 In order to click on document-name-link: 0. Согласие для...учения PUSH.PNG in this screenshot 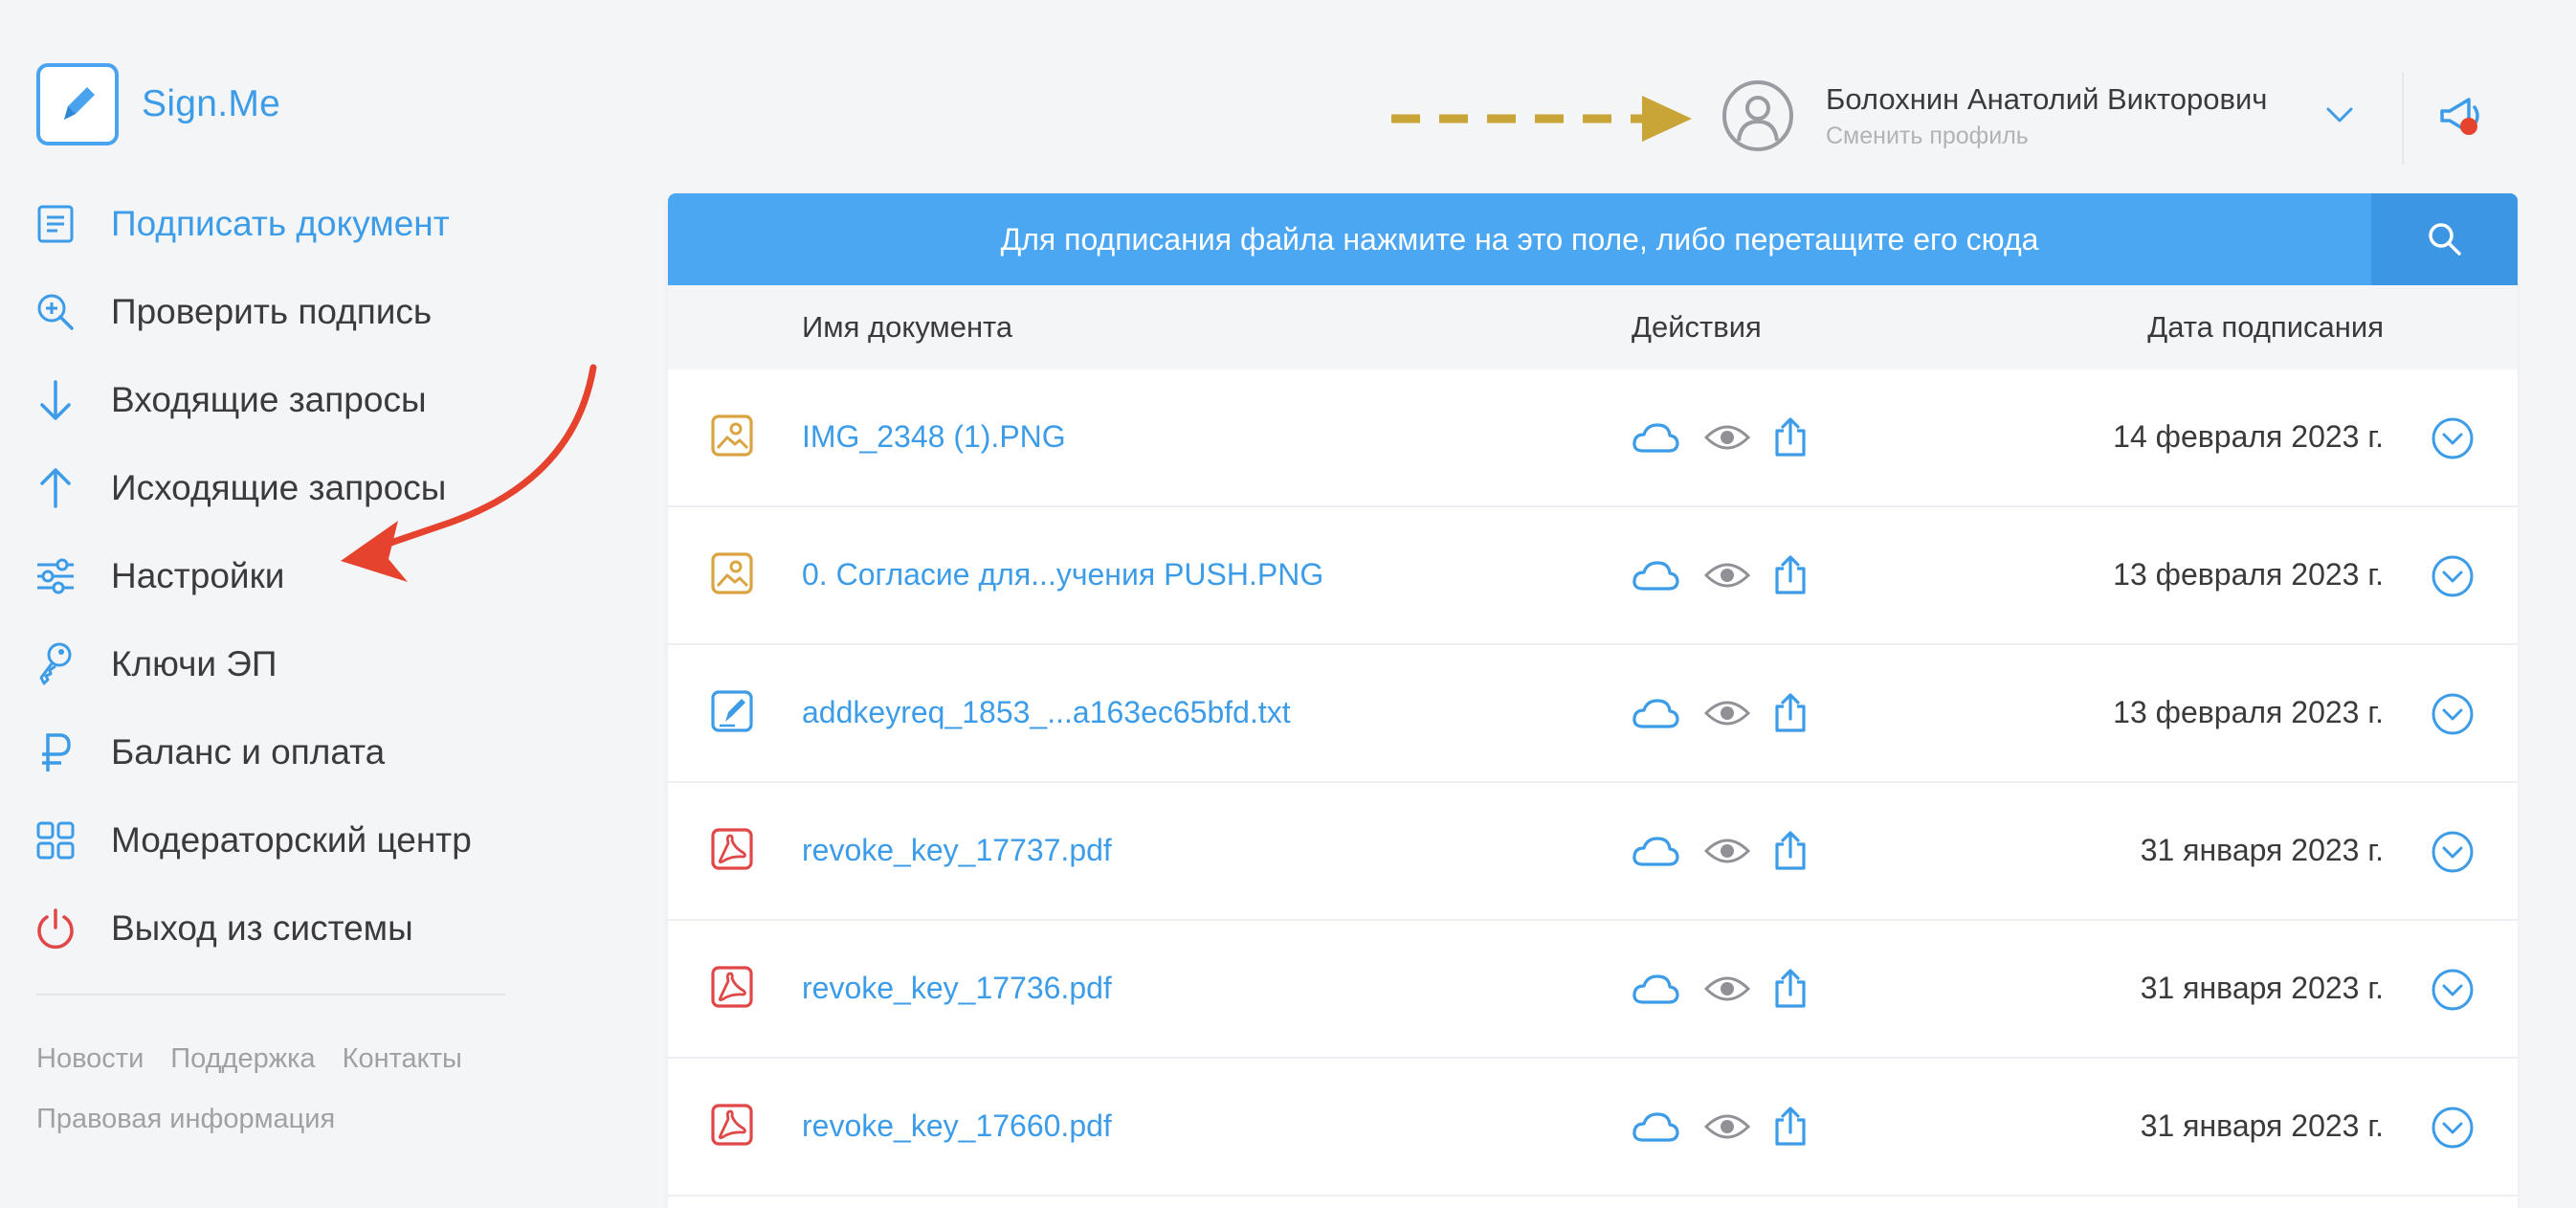, I will do `click(1062, 575)`.